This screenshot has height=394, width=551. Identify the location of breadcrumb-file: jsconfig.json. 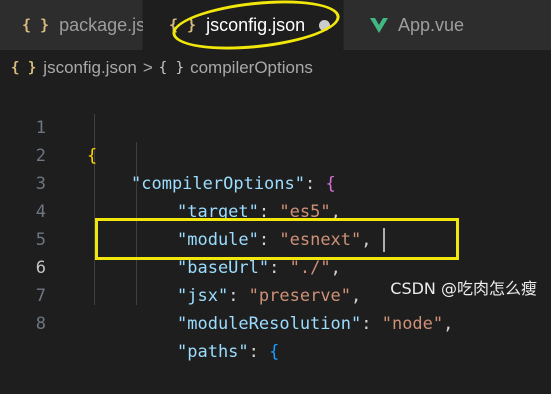
(90, 68).